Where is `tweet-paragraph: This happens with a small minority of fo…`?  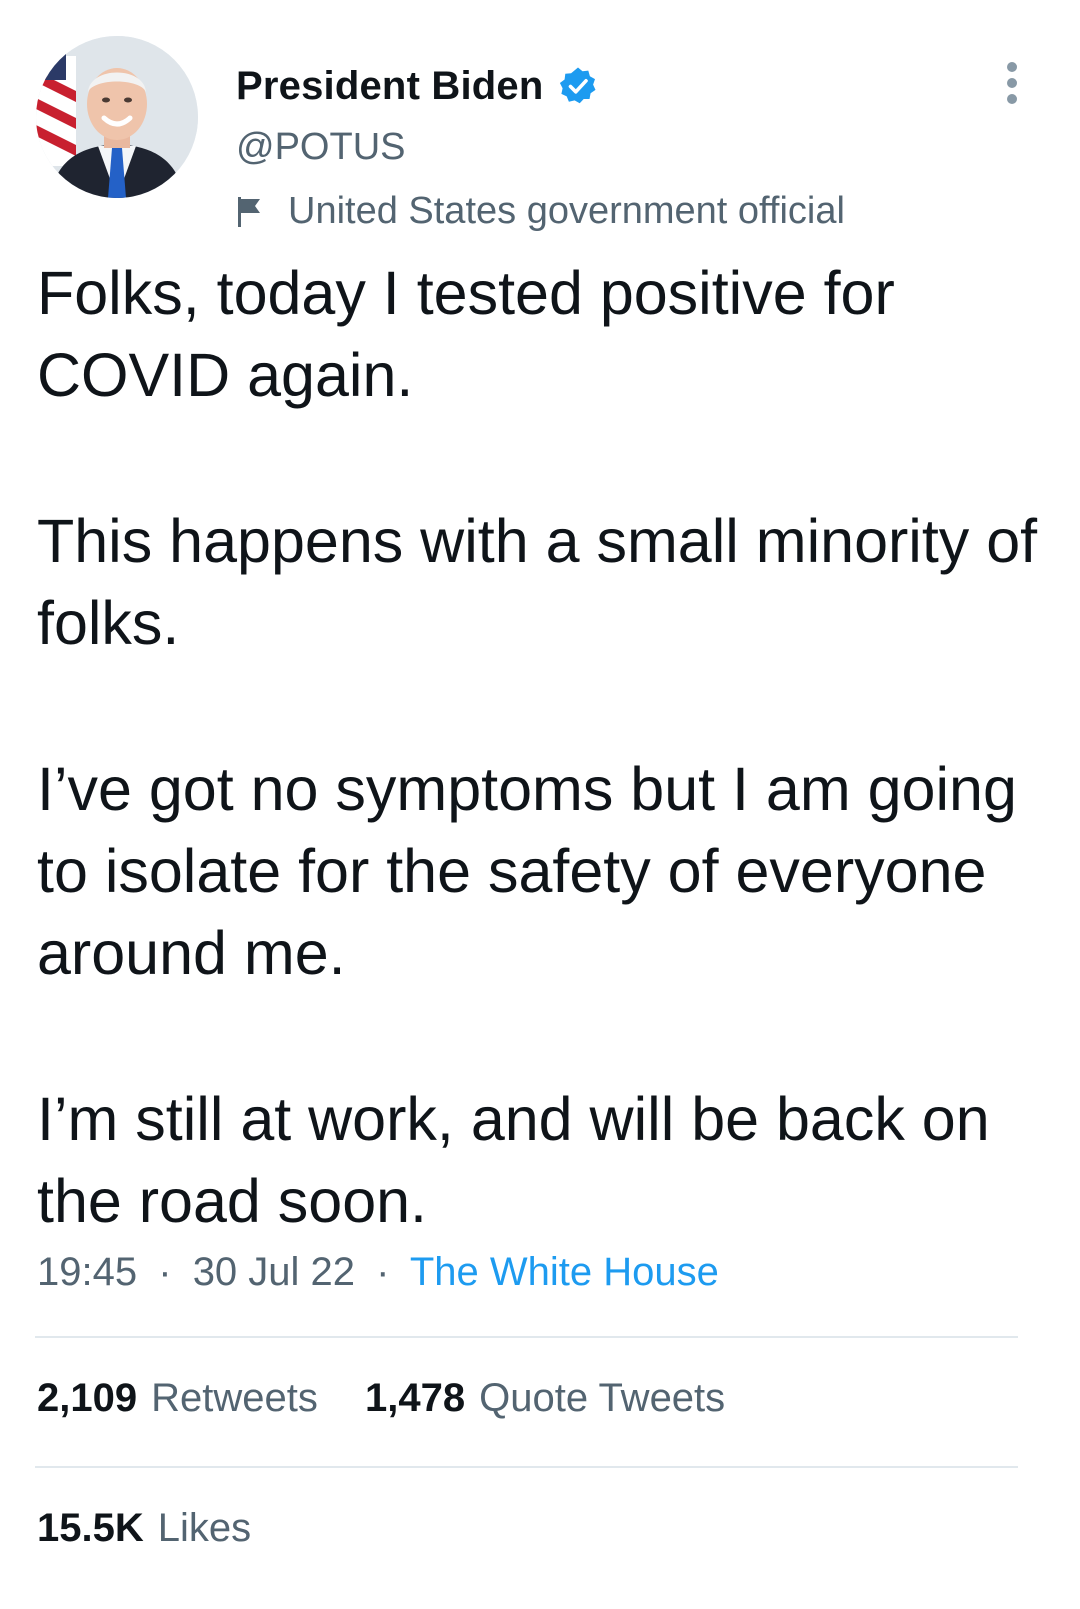 tweet-paragraph: This happens with a small minority of fo… is located at coordinates (537, 582).